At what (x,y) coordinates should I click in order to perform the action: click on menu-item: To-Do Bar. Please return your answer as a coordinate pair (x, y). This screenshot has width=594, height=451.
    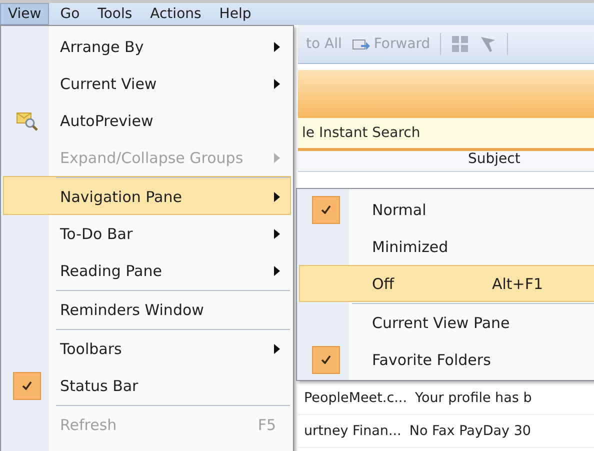
    Looking at the image, I should click on (147, 233).